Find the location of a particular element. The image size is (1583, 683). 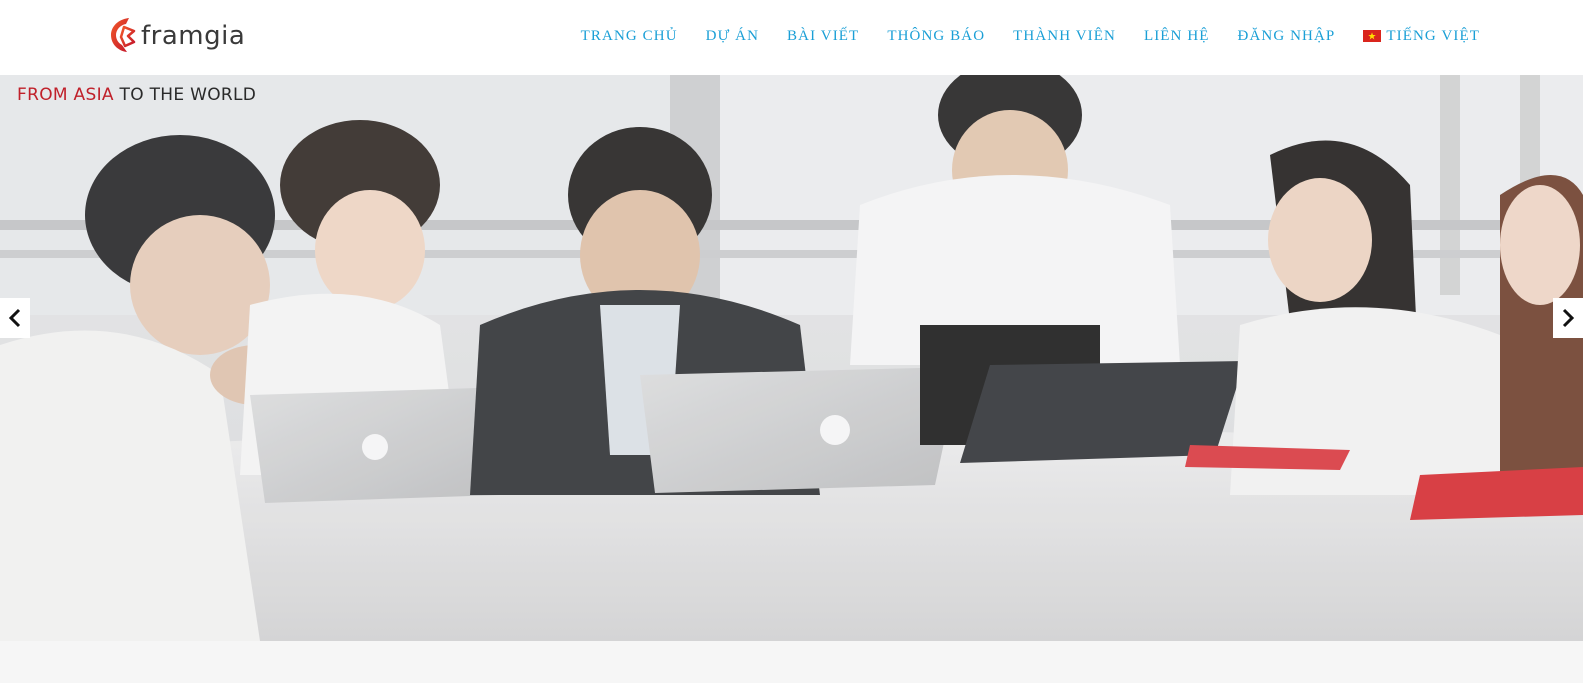

nav-item-home: TRANG CHỦ is located at coordinates (629, 36).